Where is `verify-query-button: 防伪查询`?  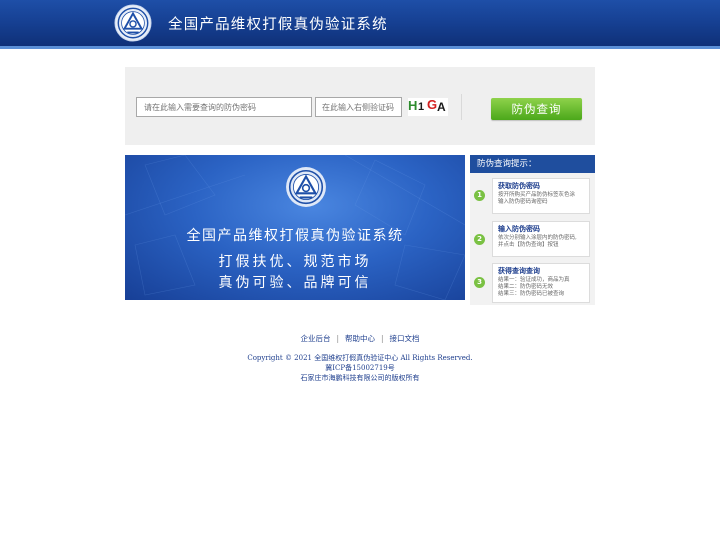
verify-query-button: 防伪查询 is located at coordinates (536, 109).